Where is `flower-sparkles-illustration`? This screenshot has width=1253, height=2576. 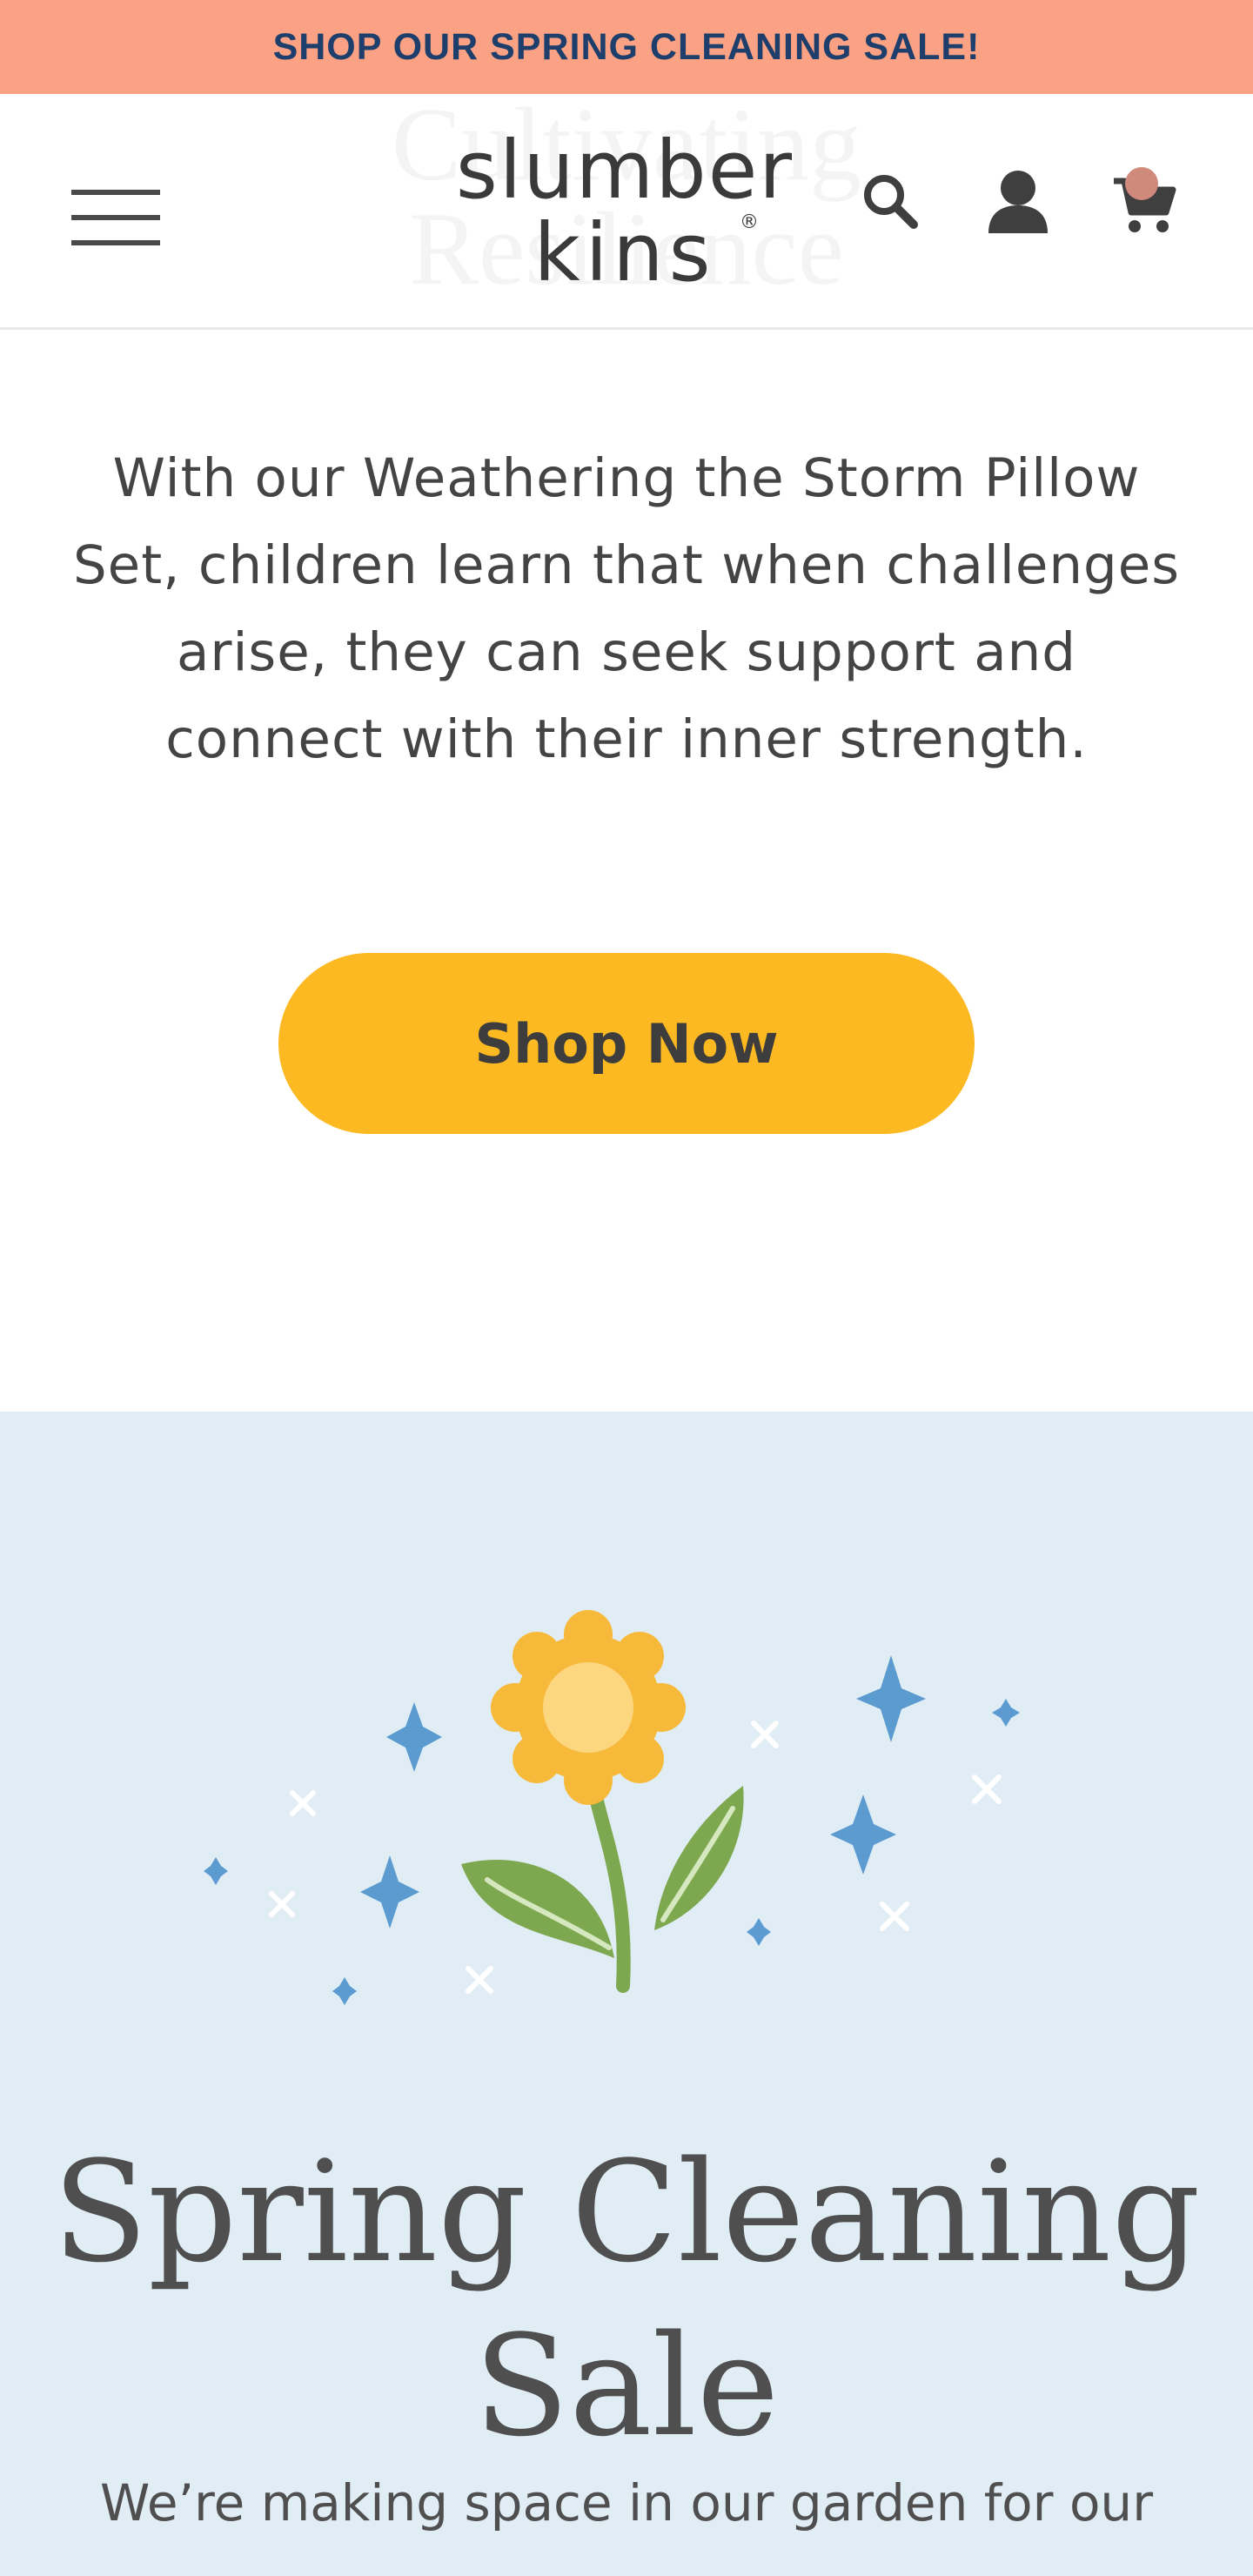 flower-sparkles-illustration is located at coordinates (612, 1807).